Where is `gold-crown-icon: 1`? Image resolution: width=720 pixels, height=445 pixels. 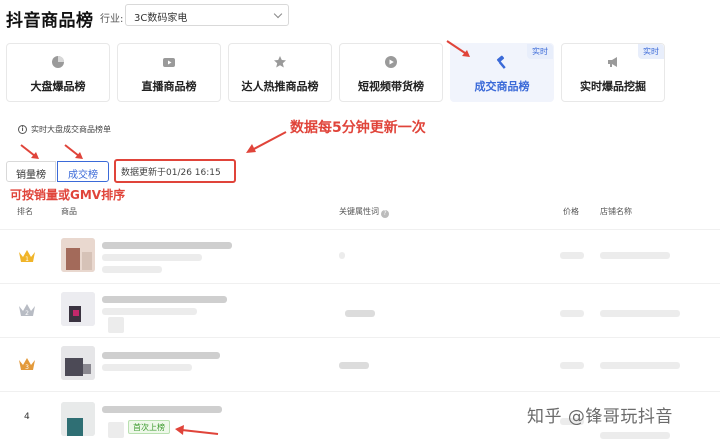
gold-crown-icon: 1 is located at coordinates (27, 256).